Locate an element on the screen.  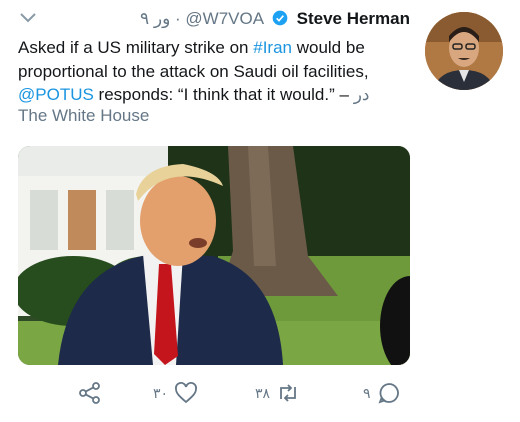
verified-icon is located at coordinates (280, 18).